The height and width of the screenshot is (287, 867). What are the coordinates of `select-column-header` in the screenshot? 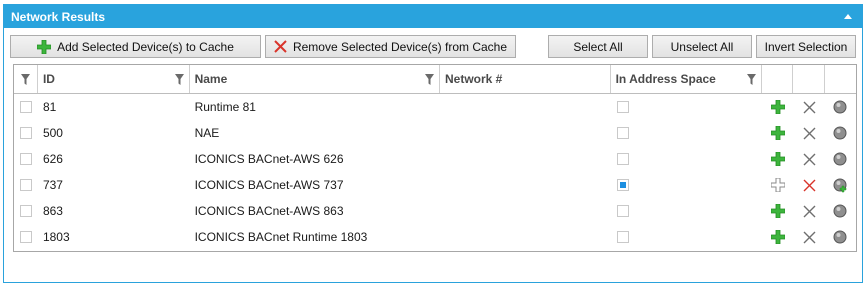 It's located at (26, 79).